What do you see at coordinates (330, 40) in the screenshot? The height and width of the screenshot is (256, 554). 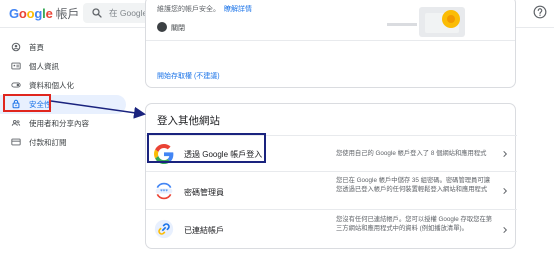 I see `divider` at bounding box center [330, 40].